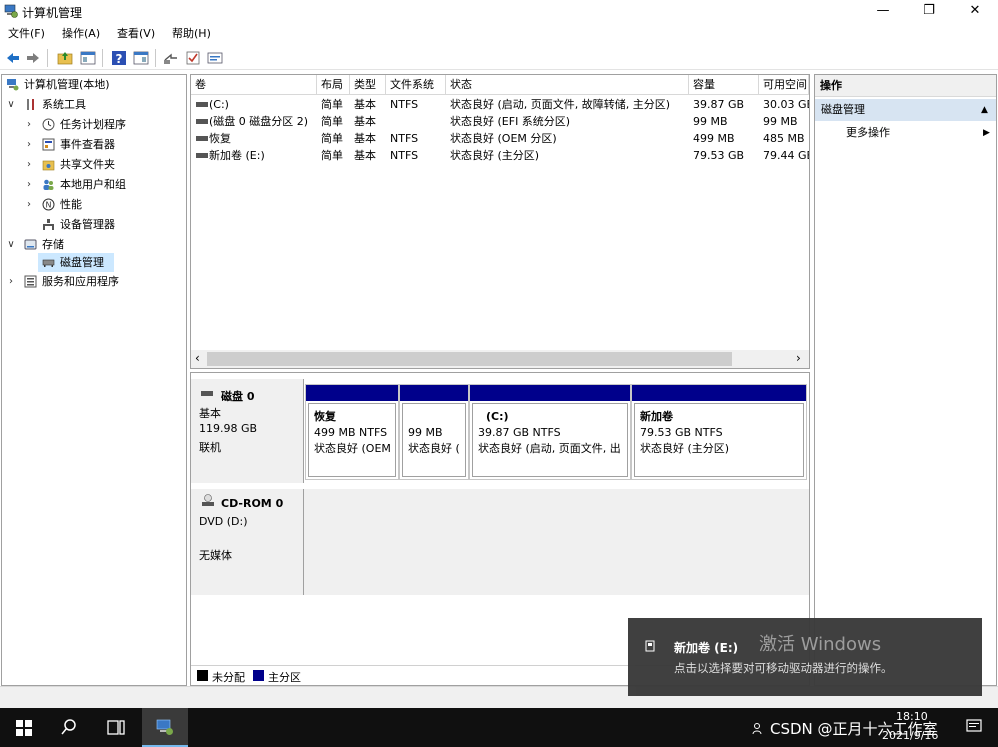  I want to click on column-header-capacity: 容量, so click(724, 85).